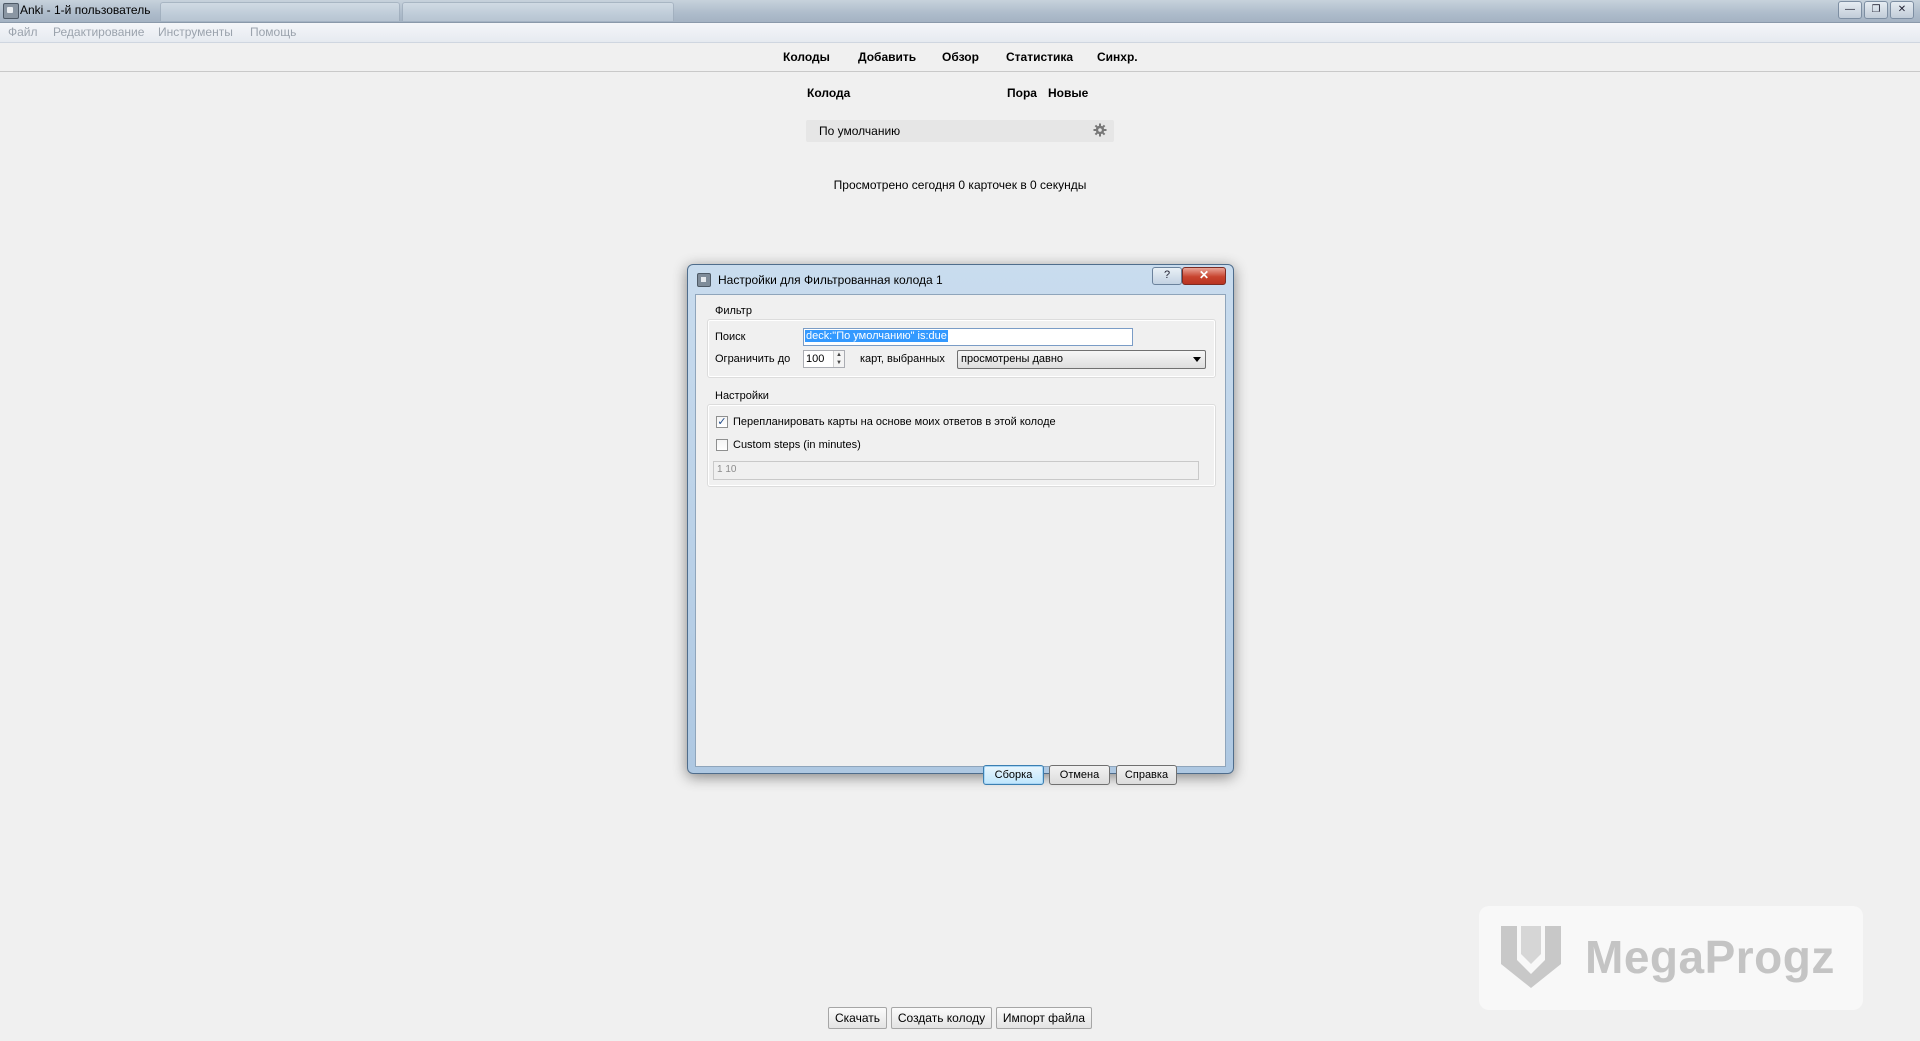 This screenshot has width=1920, height=1041. What do you see at coordinates (960, 11) in the screenshot?
I see `window-title-bar: Anki - 1-й пользователь — ❐ ✕` at bounding box center [960, 11].